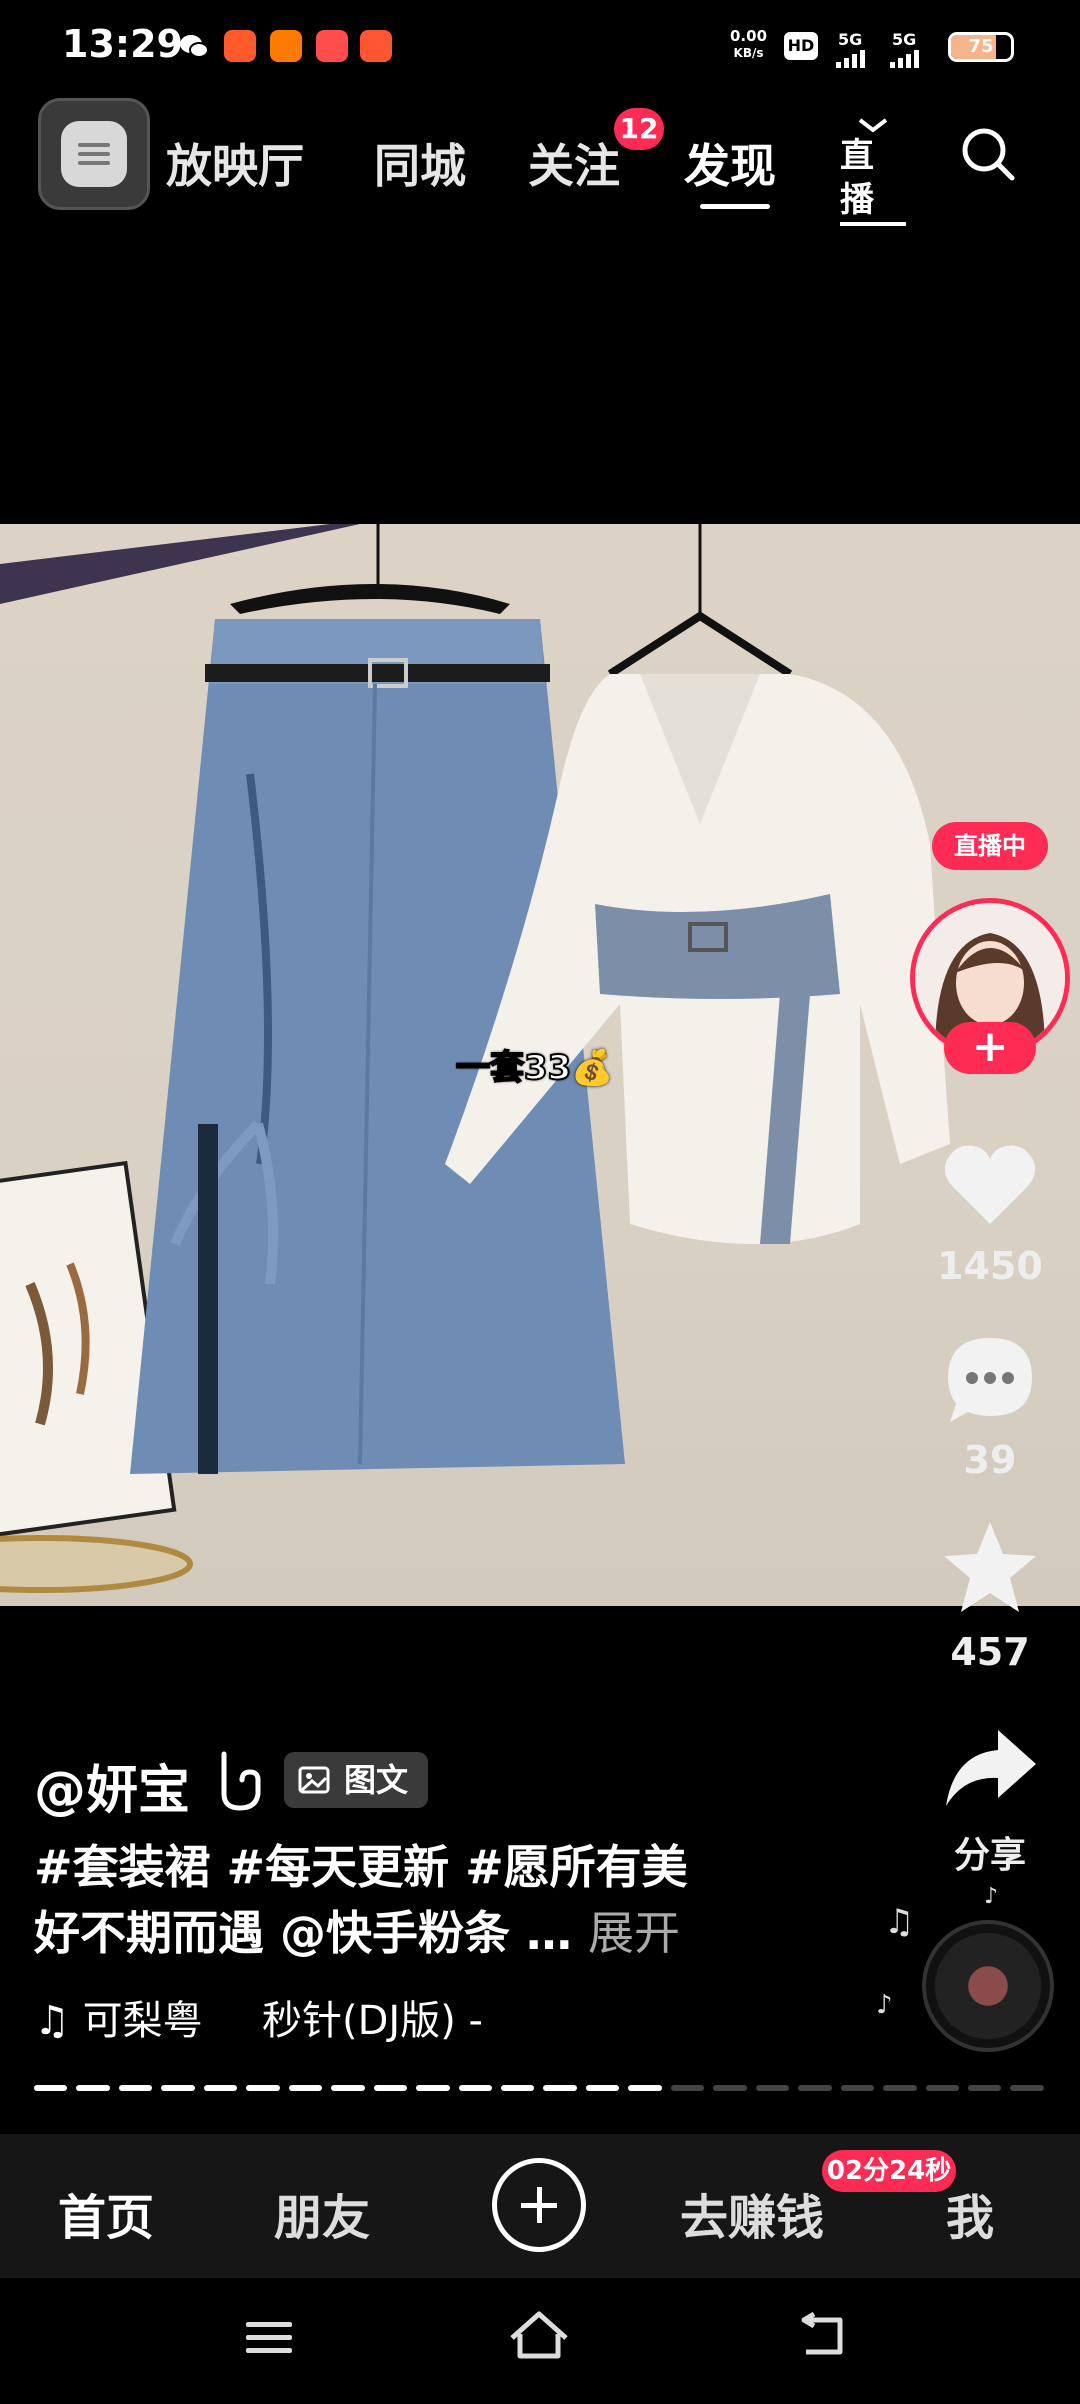 This screenshot has height=2404, width=1080. I want to click on nav-earn: 去赚钱, so click(752, 2213).